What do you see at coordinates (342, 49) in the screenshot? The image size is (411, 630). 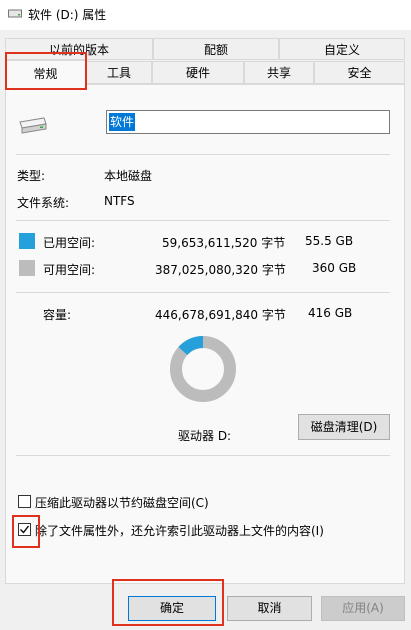 I see `tab-customize: 自定义` at bounding box center [342, 49].